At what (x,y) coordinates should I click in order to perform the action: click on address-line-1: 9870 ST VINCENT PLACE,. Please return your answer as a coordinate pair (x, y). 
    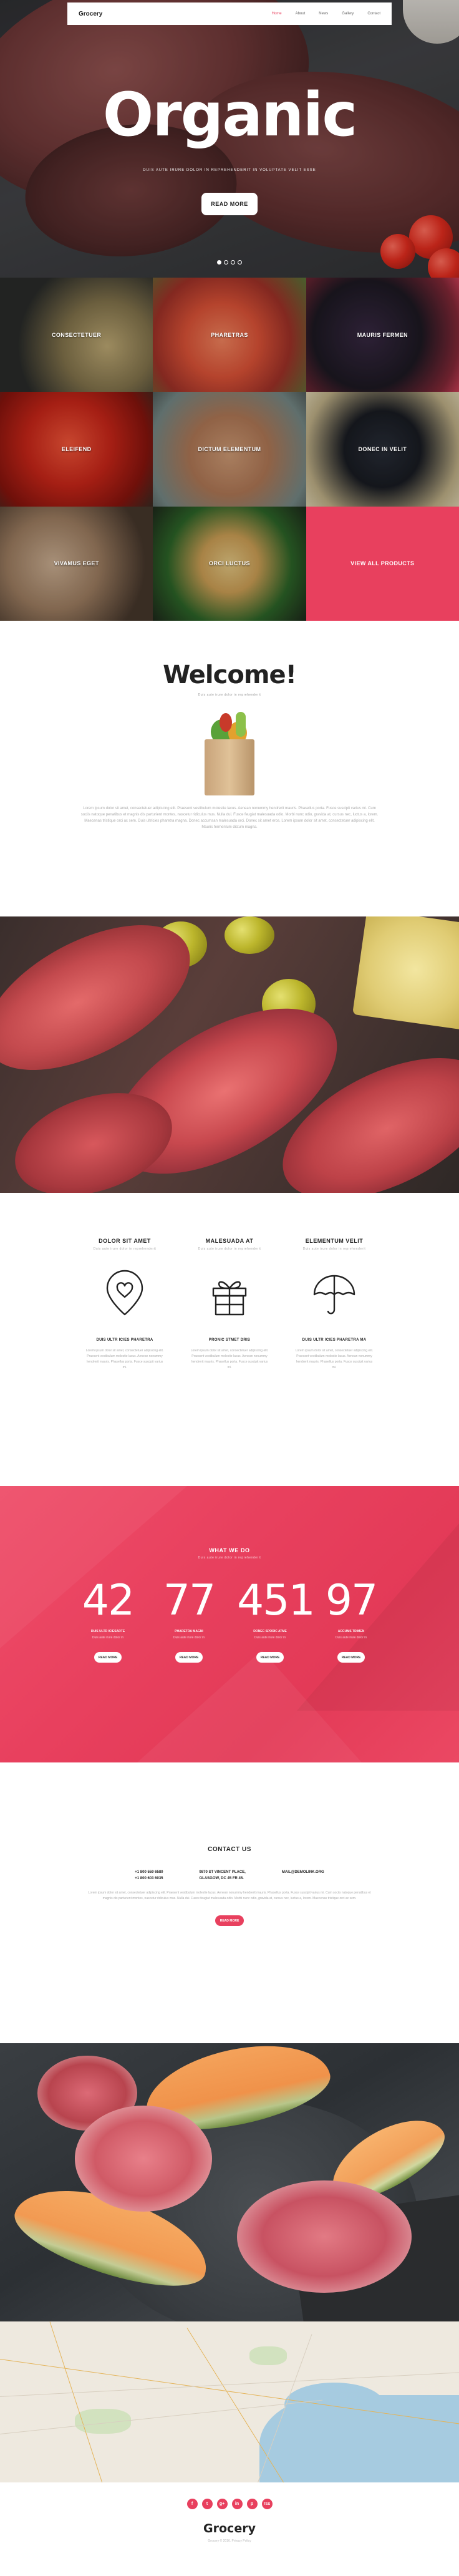
    Looking at the image, I should click on (222, 1872).